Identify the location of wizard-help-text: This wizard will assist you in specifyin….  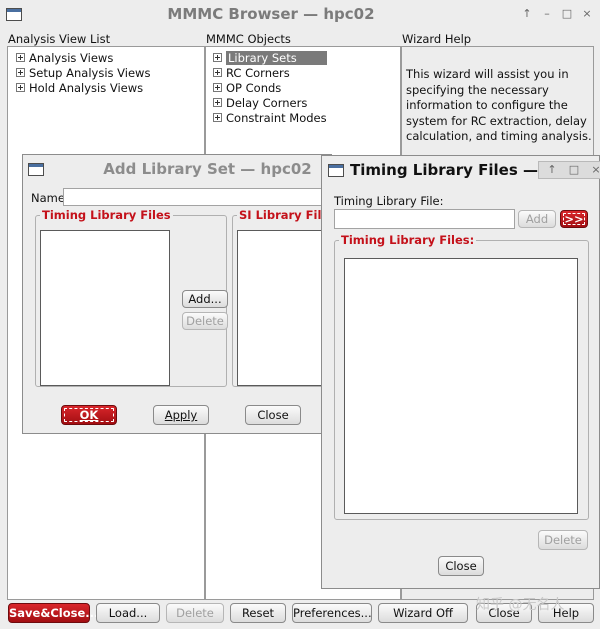
(499, 105).